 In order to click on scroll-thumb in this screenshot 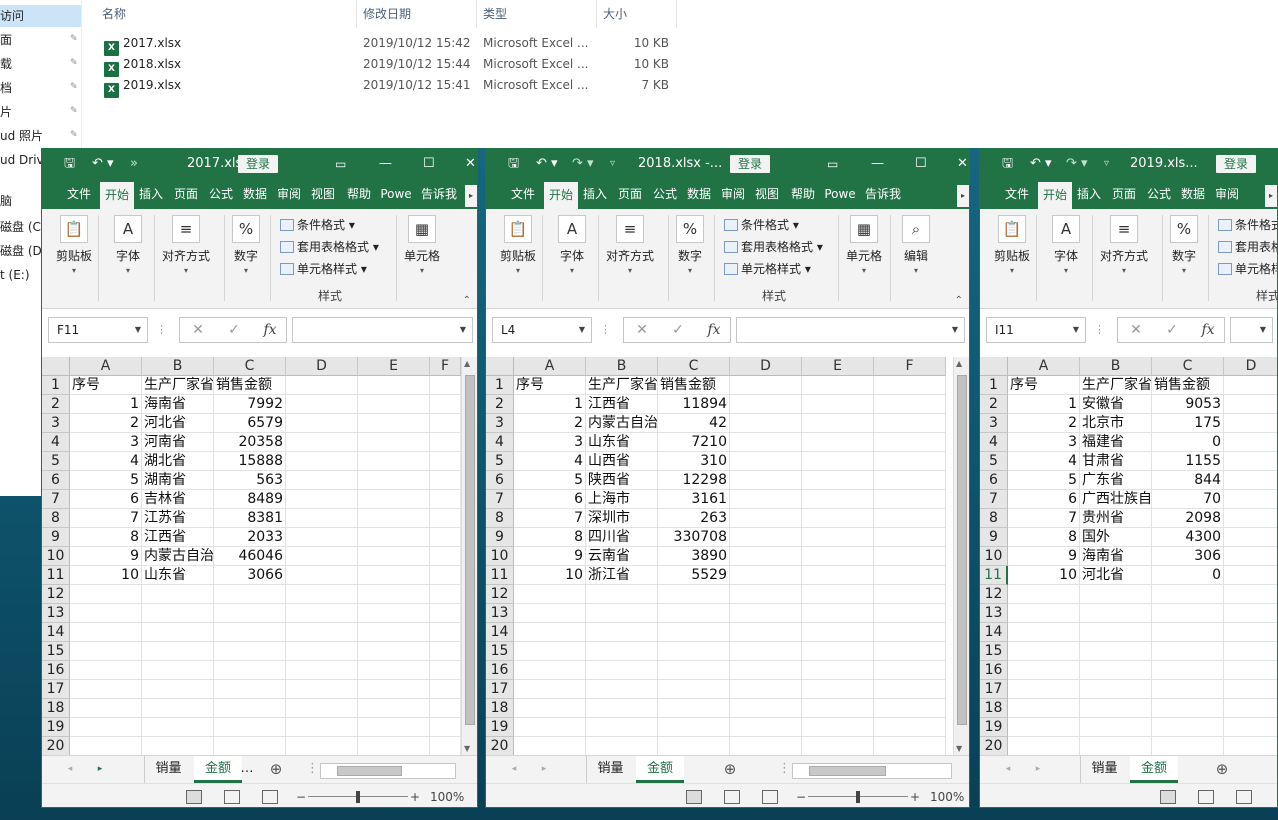, I will do `click(470, 550)`.